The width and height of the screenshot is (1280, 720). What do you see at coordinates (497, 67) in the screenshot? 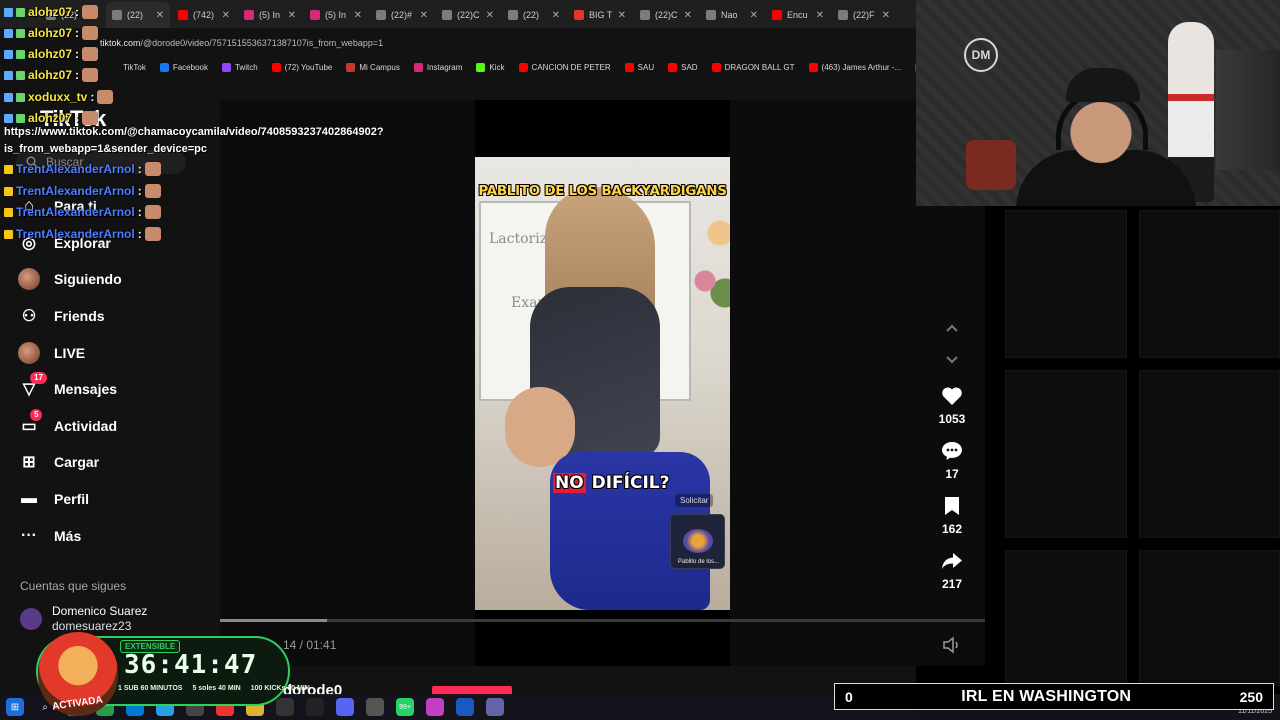
I see `bookmark-label: Kick` at bounding box center [497, 67].